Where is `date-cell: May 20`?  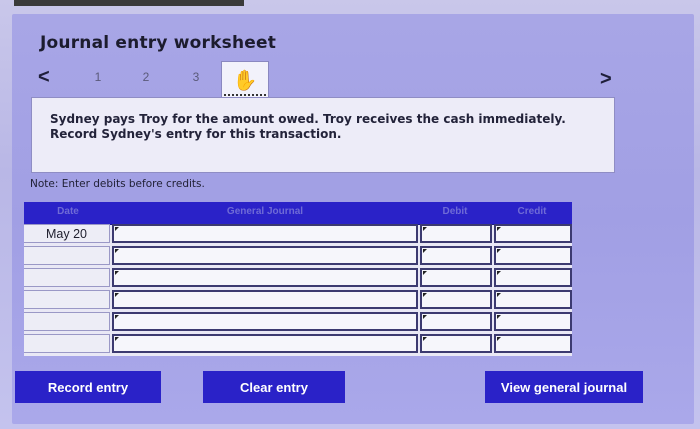 date-cell: May 20 is located at coordinates (67, 233).